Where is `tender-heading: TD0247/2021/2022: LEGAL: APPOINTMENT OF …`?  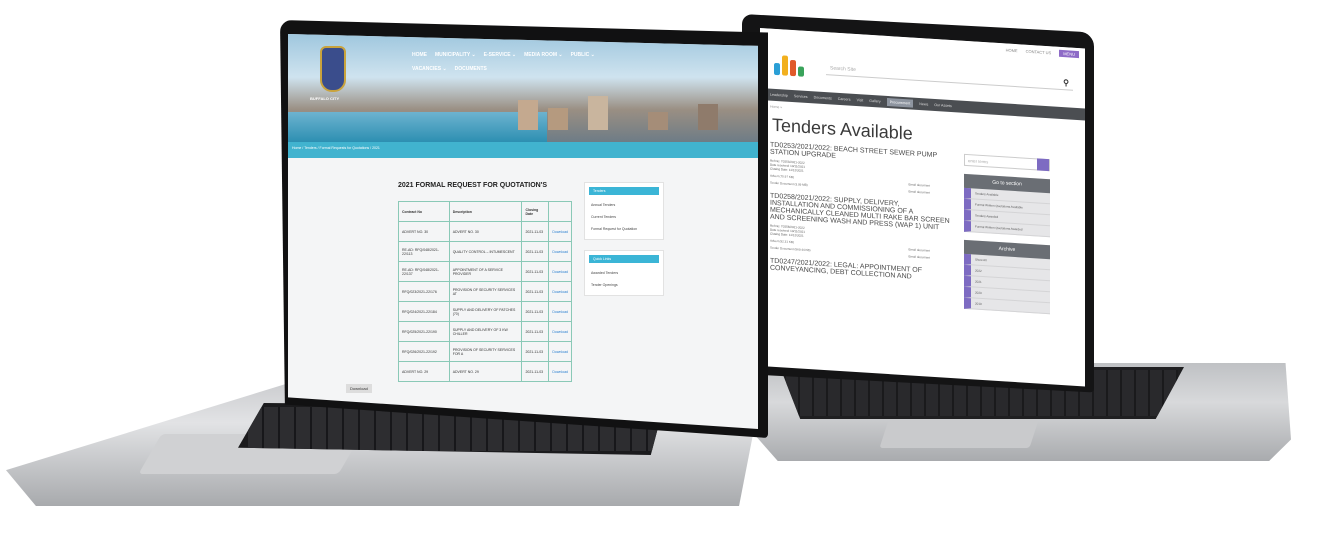 tender-heading: TD0247/2021/2022: LEGAL: APPOINTMENT OF … is located at coordinates (860, 270).